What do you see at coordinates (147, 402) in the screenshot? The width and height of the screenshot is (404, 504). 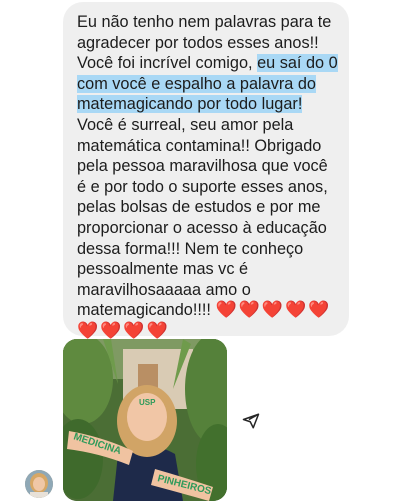 I see `forehead-text: USP` at bounding box center [147, 402].